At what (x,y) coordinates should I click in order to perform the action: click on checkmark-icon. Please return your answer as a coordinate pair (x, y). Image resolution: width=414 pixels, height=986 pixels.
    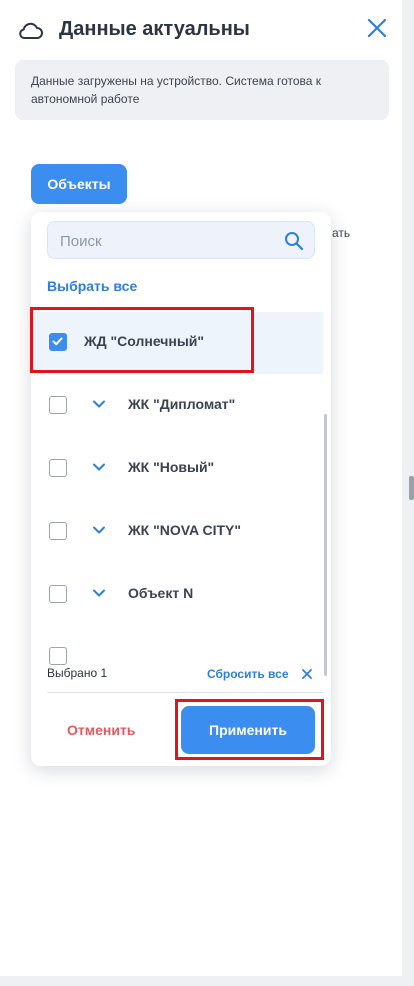
    Looking at the image, I should click on (57, 341).